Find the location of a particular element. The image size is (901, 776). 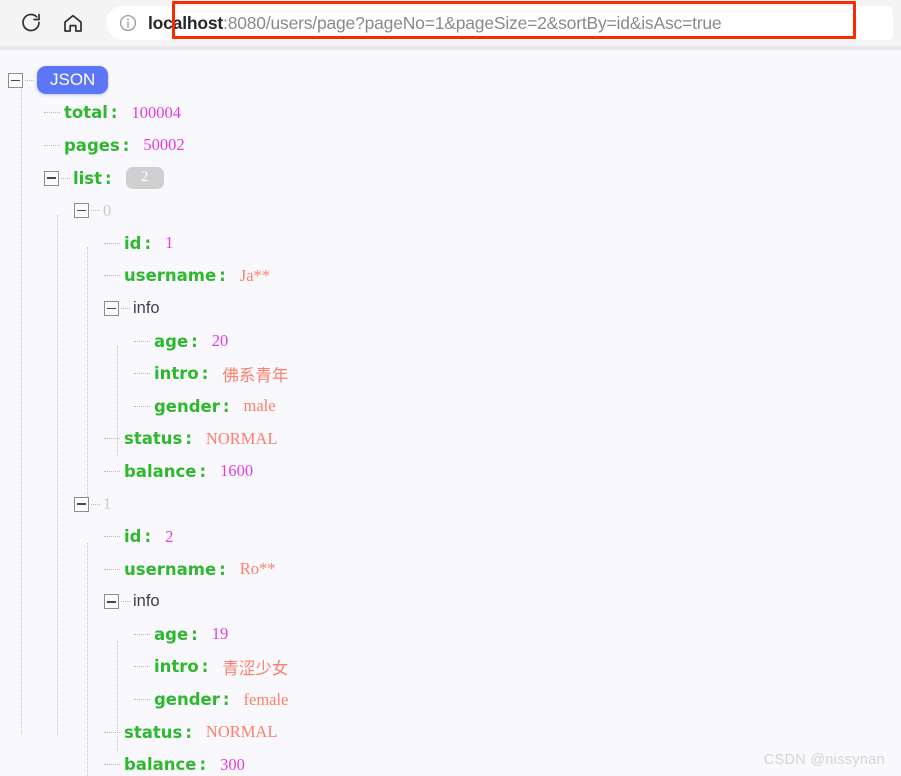

tree-row-item1-age: age : 19 is located at coordinates (450, 634).